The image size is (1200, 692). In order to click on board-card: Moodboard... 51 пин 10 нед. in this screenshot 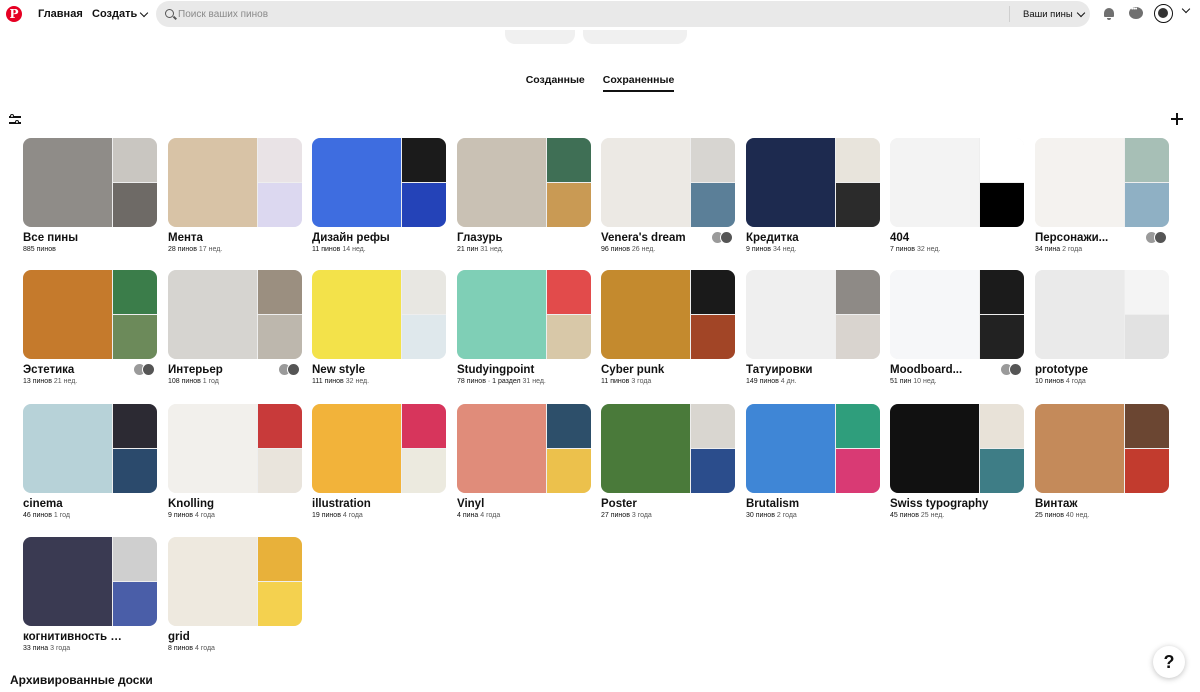, I will do `click(957, 327)`.